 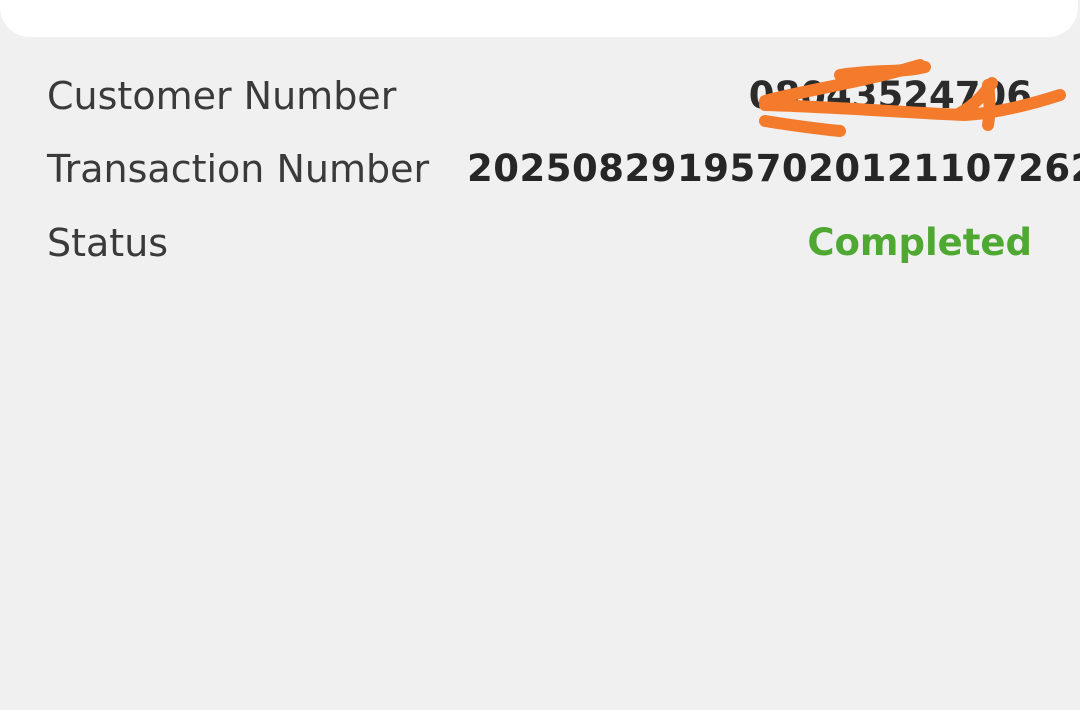 I want to click on status-label: Status, so click(x=108, y=243).